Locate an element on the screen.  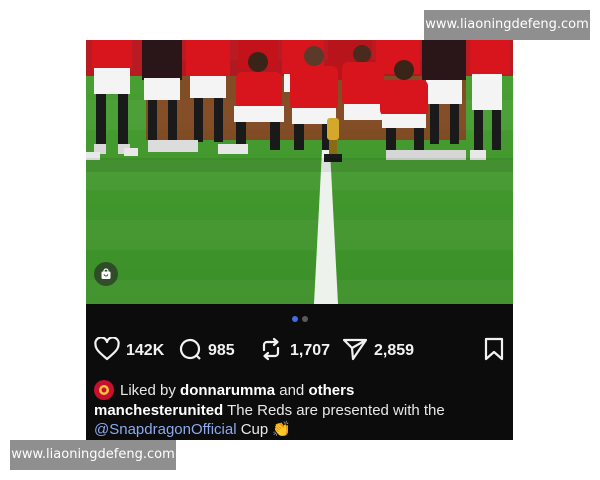
liked-by-line: Liked by donnarumma and others is located at coordinates (224, 390).